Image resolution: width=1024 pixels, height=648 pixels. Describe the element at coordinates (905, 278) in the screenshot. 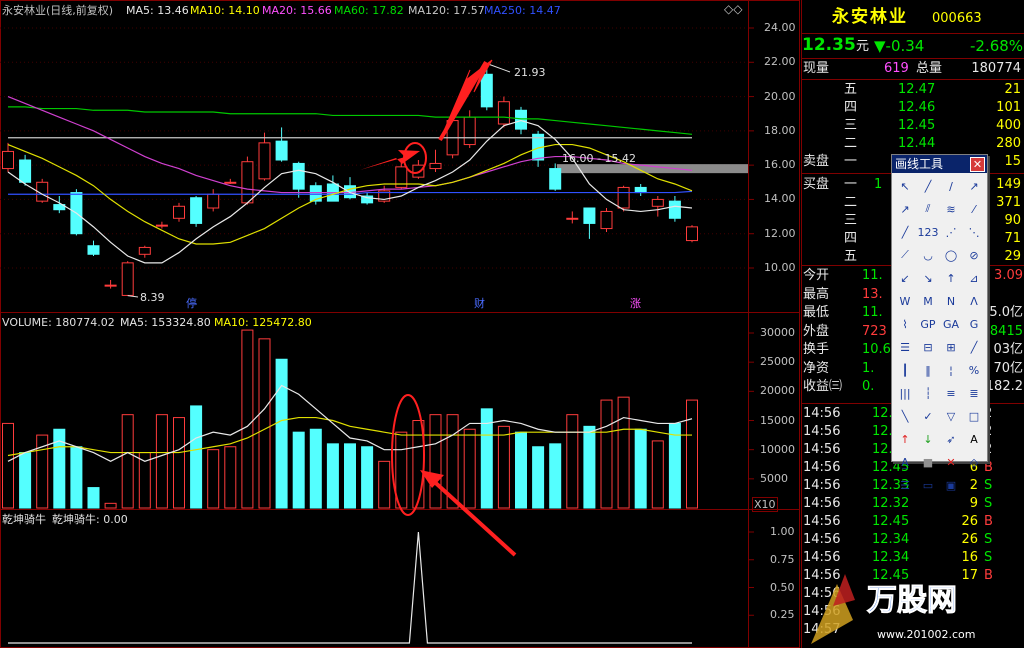

I see `period-lines-icon: ↙` at that location.